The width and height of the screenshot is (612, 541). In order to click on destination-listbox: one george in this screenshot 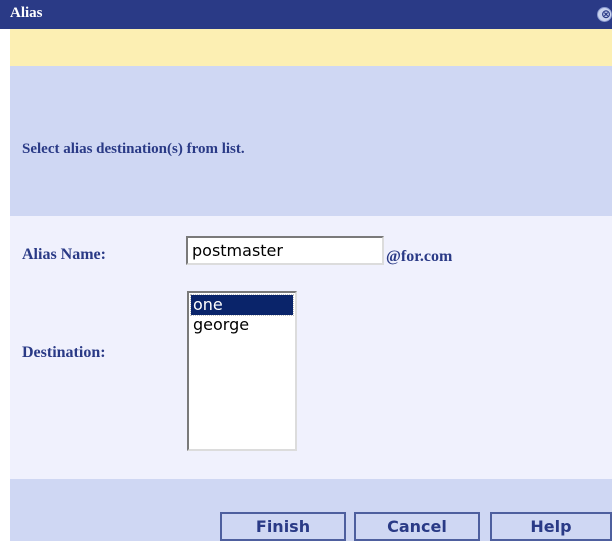, I will do `click(242, 371)`.